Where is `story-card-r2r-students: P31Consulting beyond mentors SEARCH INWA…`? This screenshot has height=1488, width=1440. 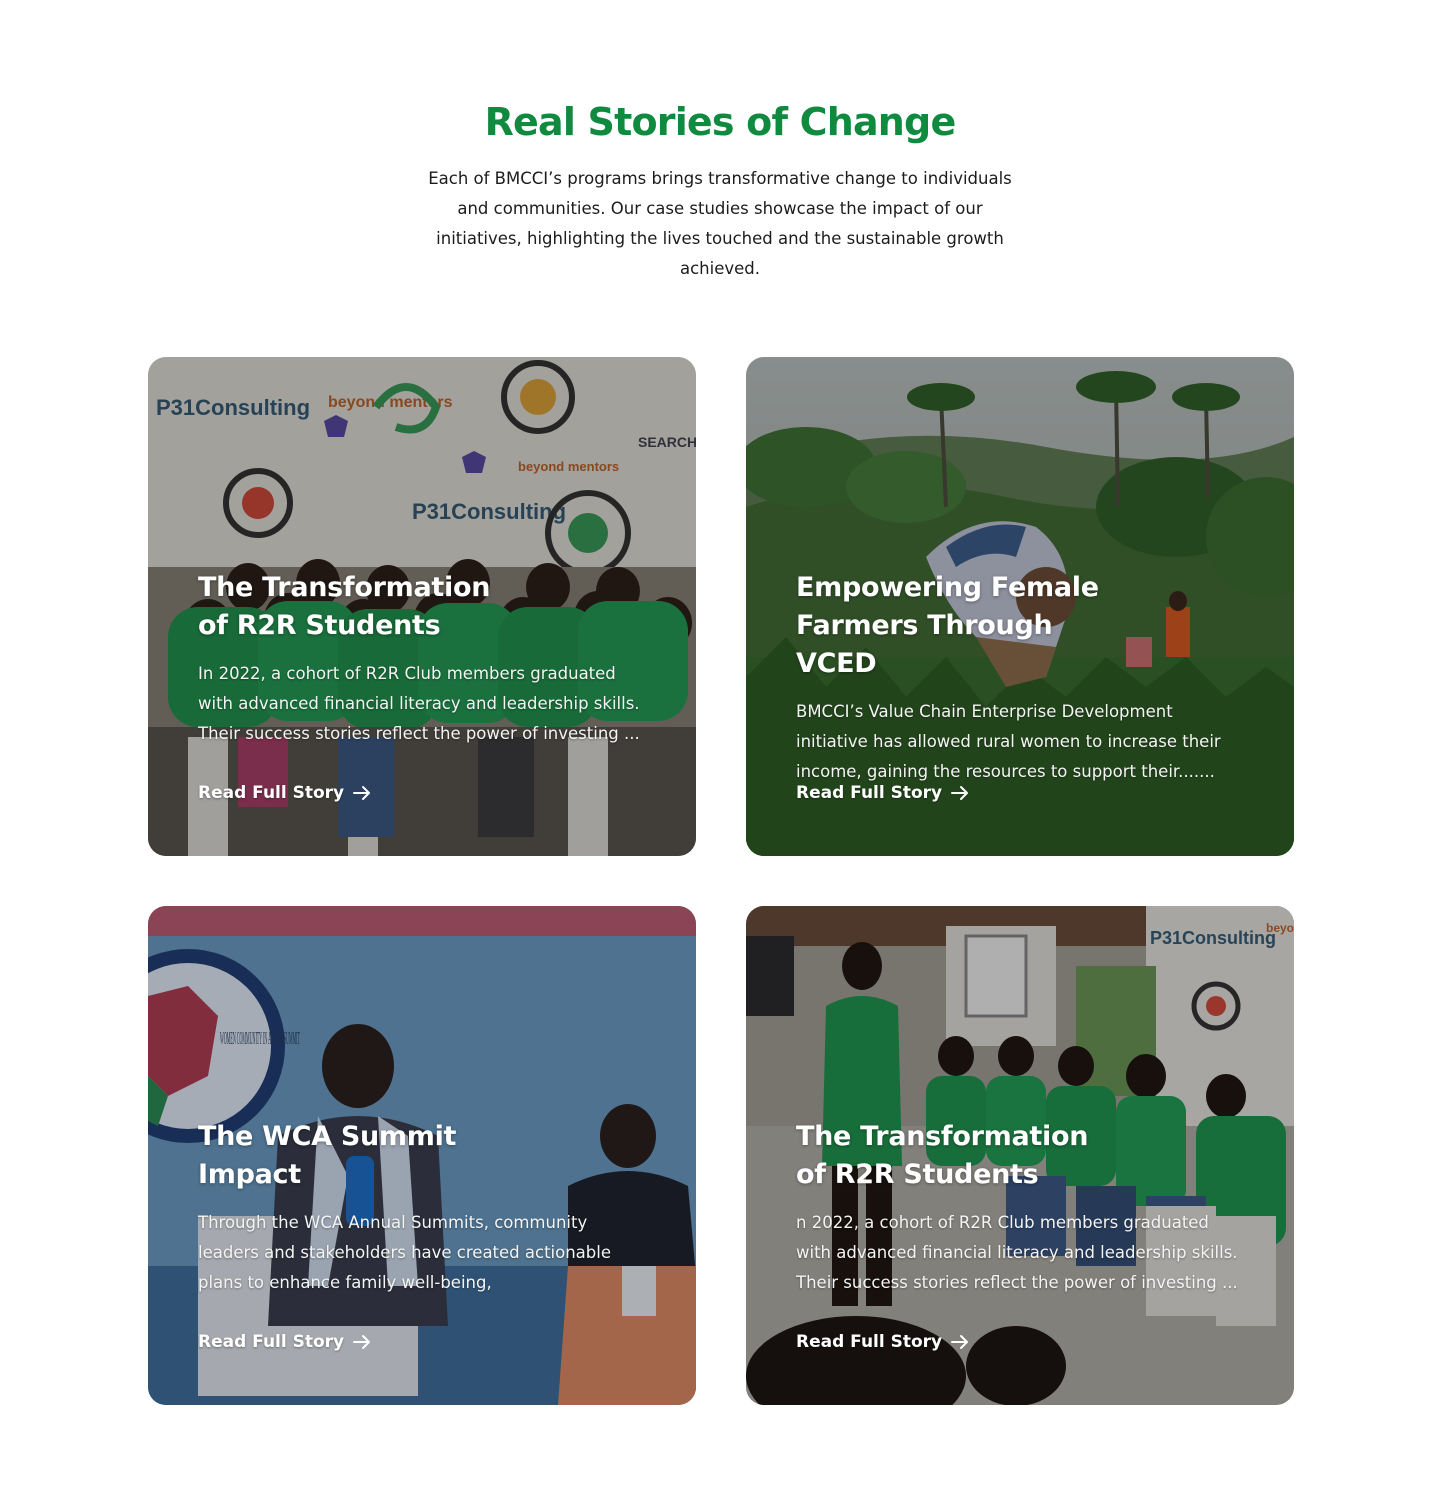 story-card-r2r-students: P31Consulting beyond mentors SEARCH INWA… is located at coordinates (422, 606).